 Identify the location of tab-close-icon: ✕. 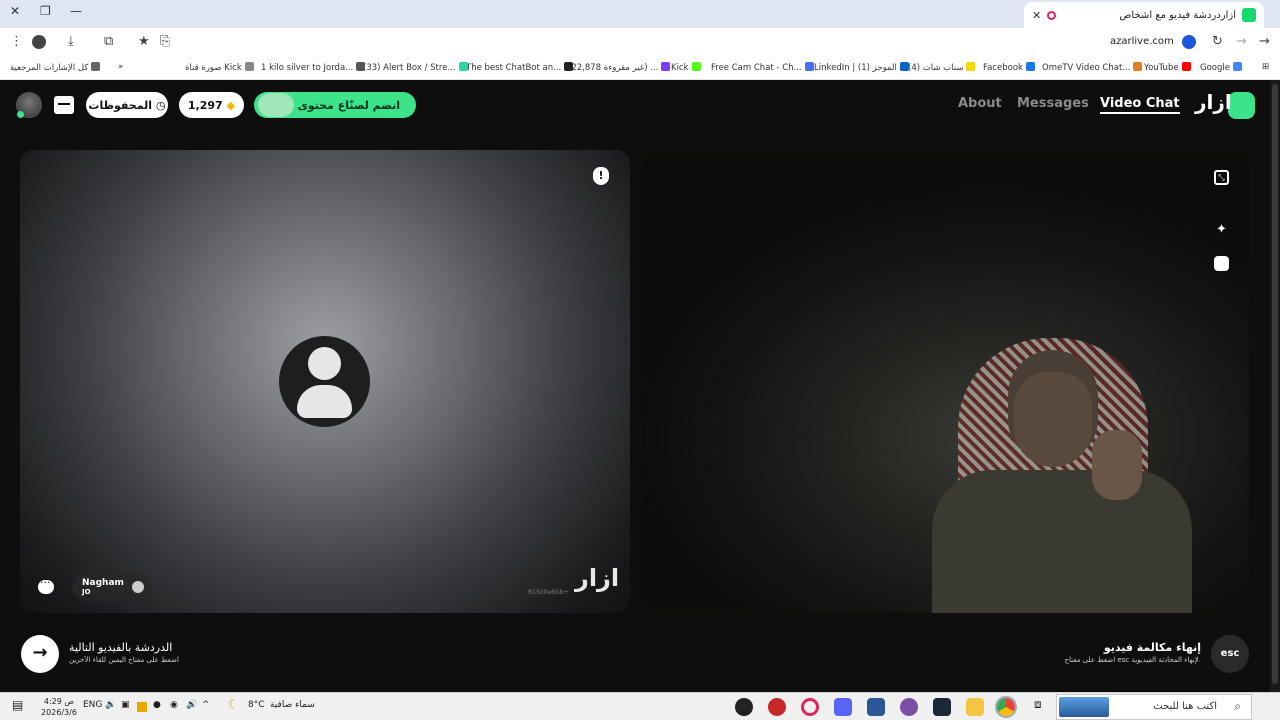
(1036, 15).